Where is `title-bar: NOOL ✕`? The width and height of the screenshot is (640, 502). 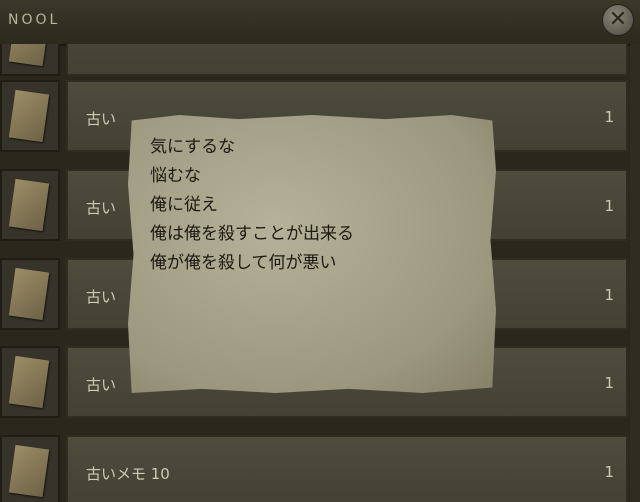
title-bar: NOOL ✕ is located at coordinates (320, 23).